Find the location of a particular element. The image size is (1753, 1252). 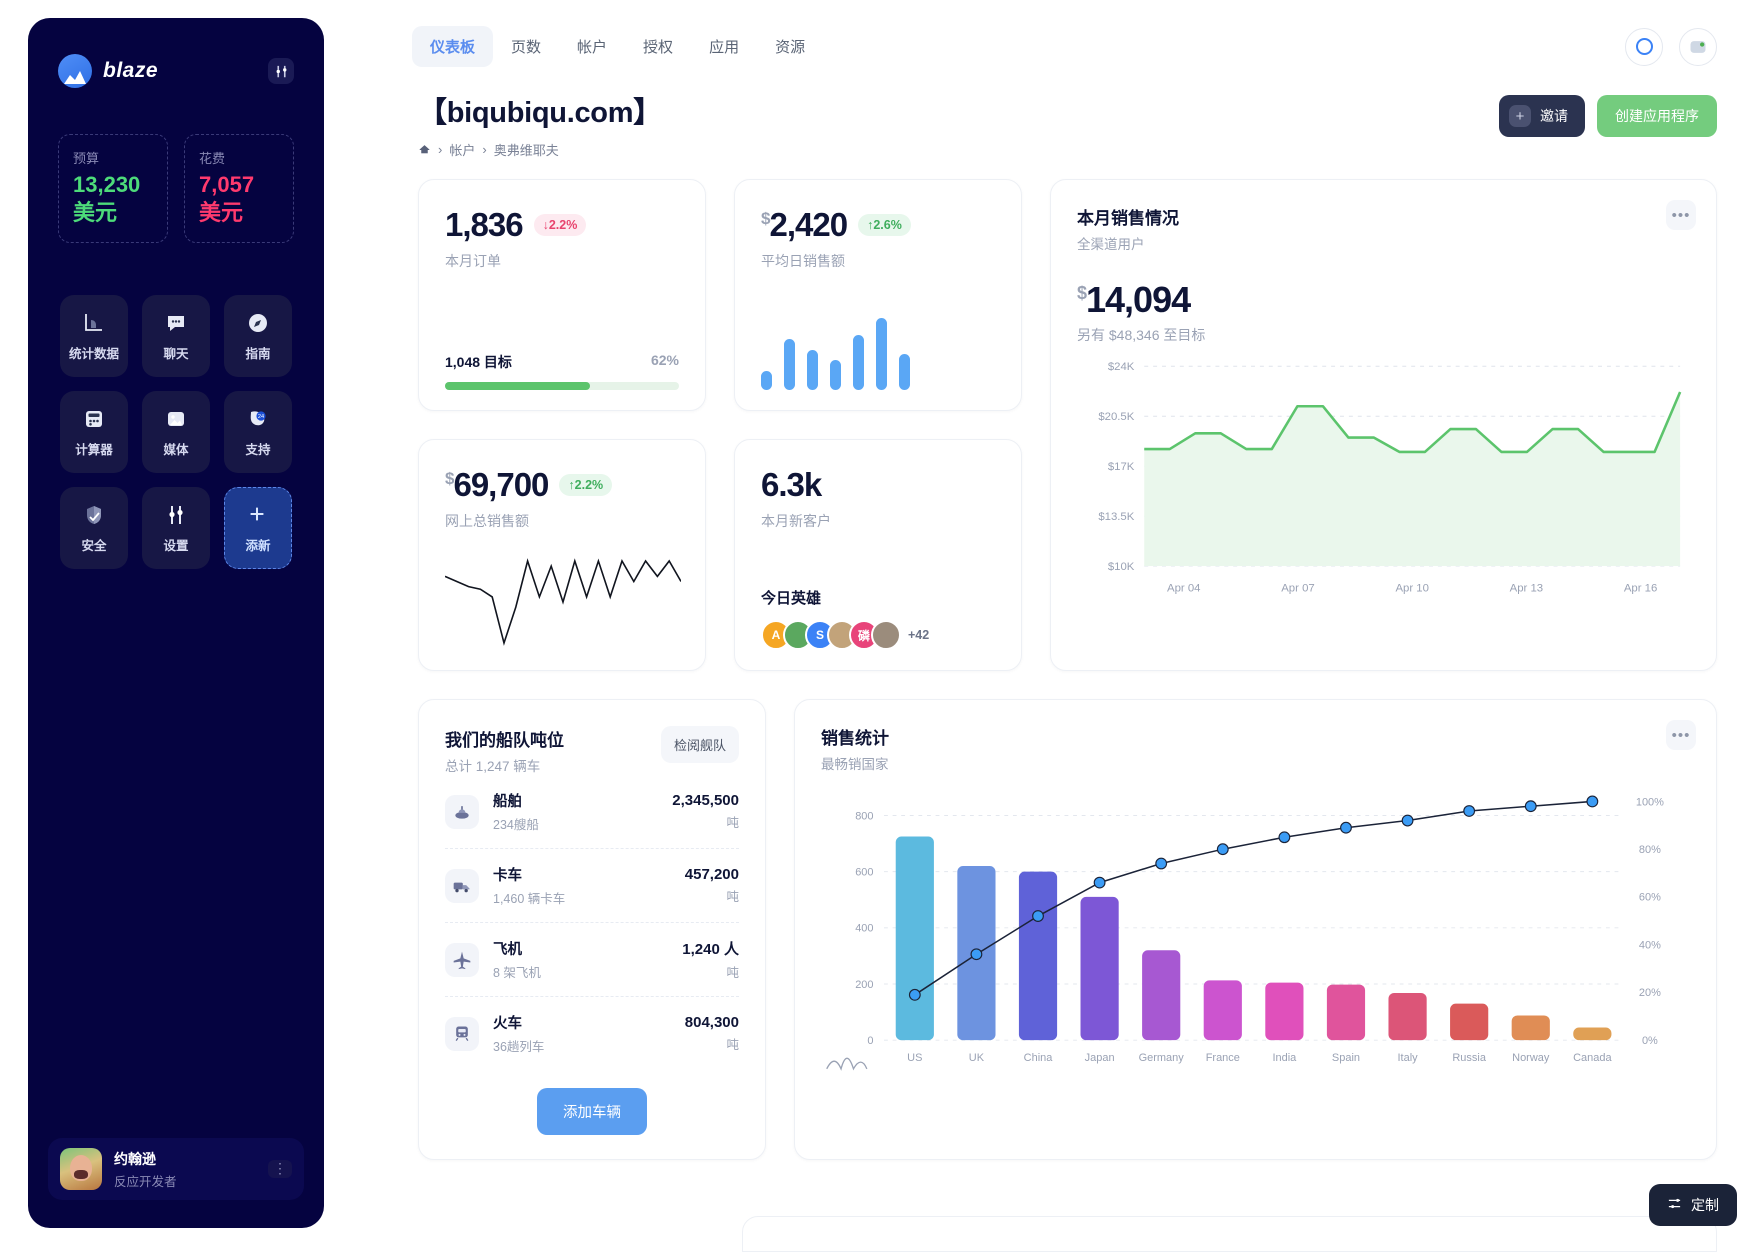

y-axis-tick: $20.5K is located at coordinates (1116, 417).